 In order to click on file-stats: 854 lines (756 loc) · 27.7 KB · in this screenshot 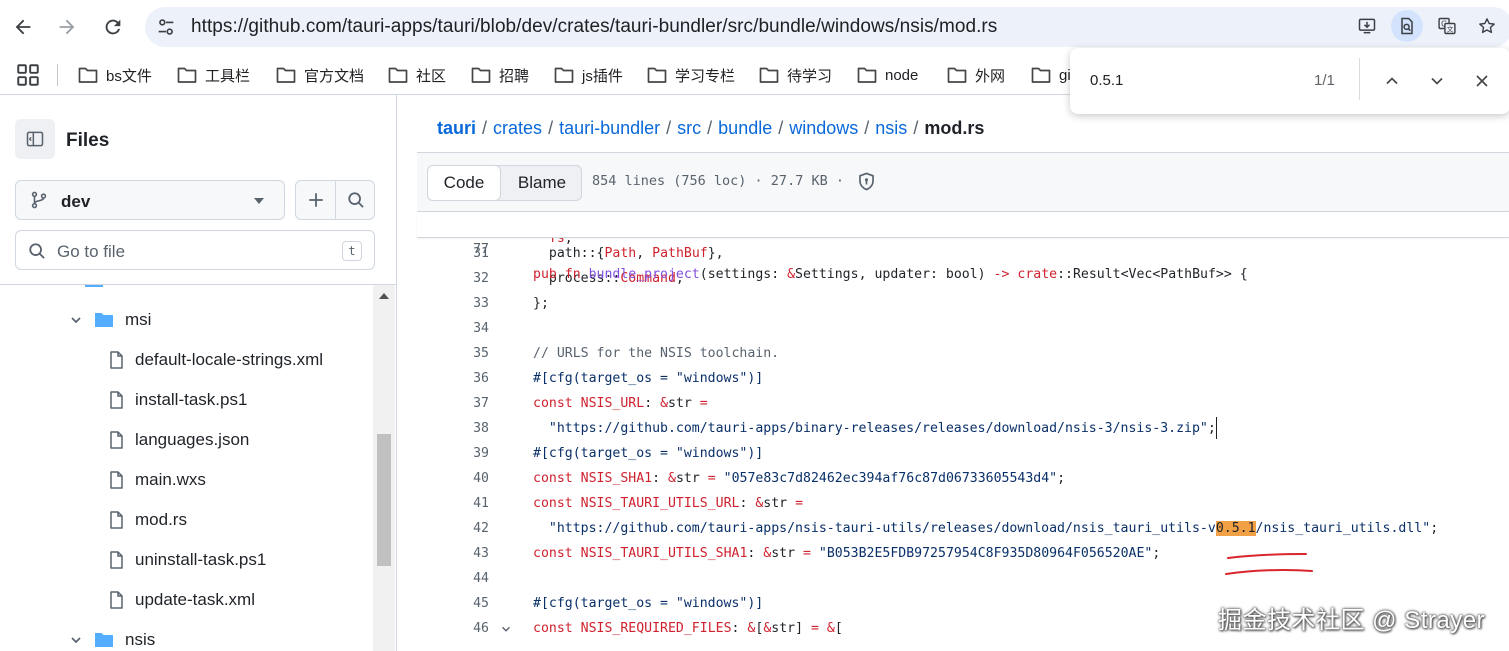, I will do `click(718, 181)`.